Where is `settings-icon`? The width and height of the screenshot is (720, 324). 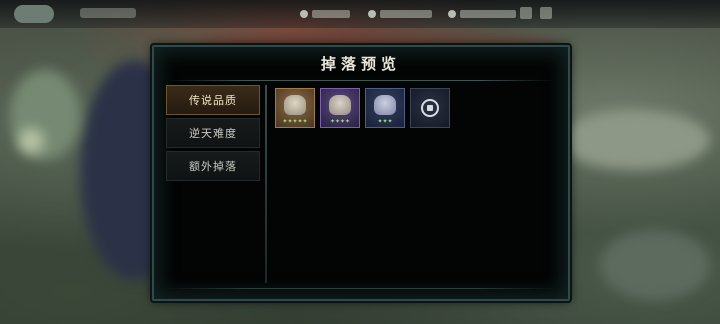 settings-icon is located at coordinates (546, 13).